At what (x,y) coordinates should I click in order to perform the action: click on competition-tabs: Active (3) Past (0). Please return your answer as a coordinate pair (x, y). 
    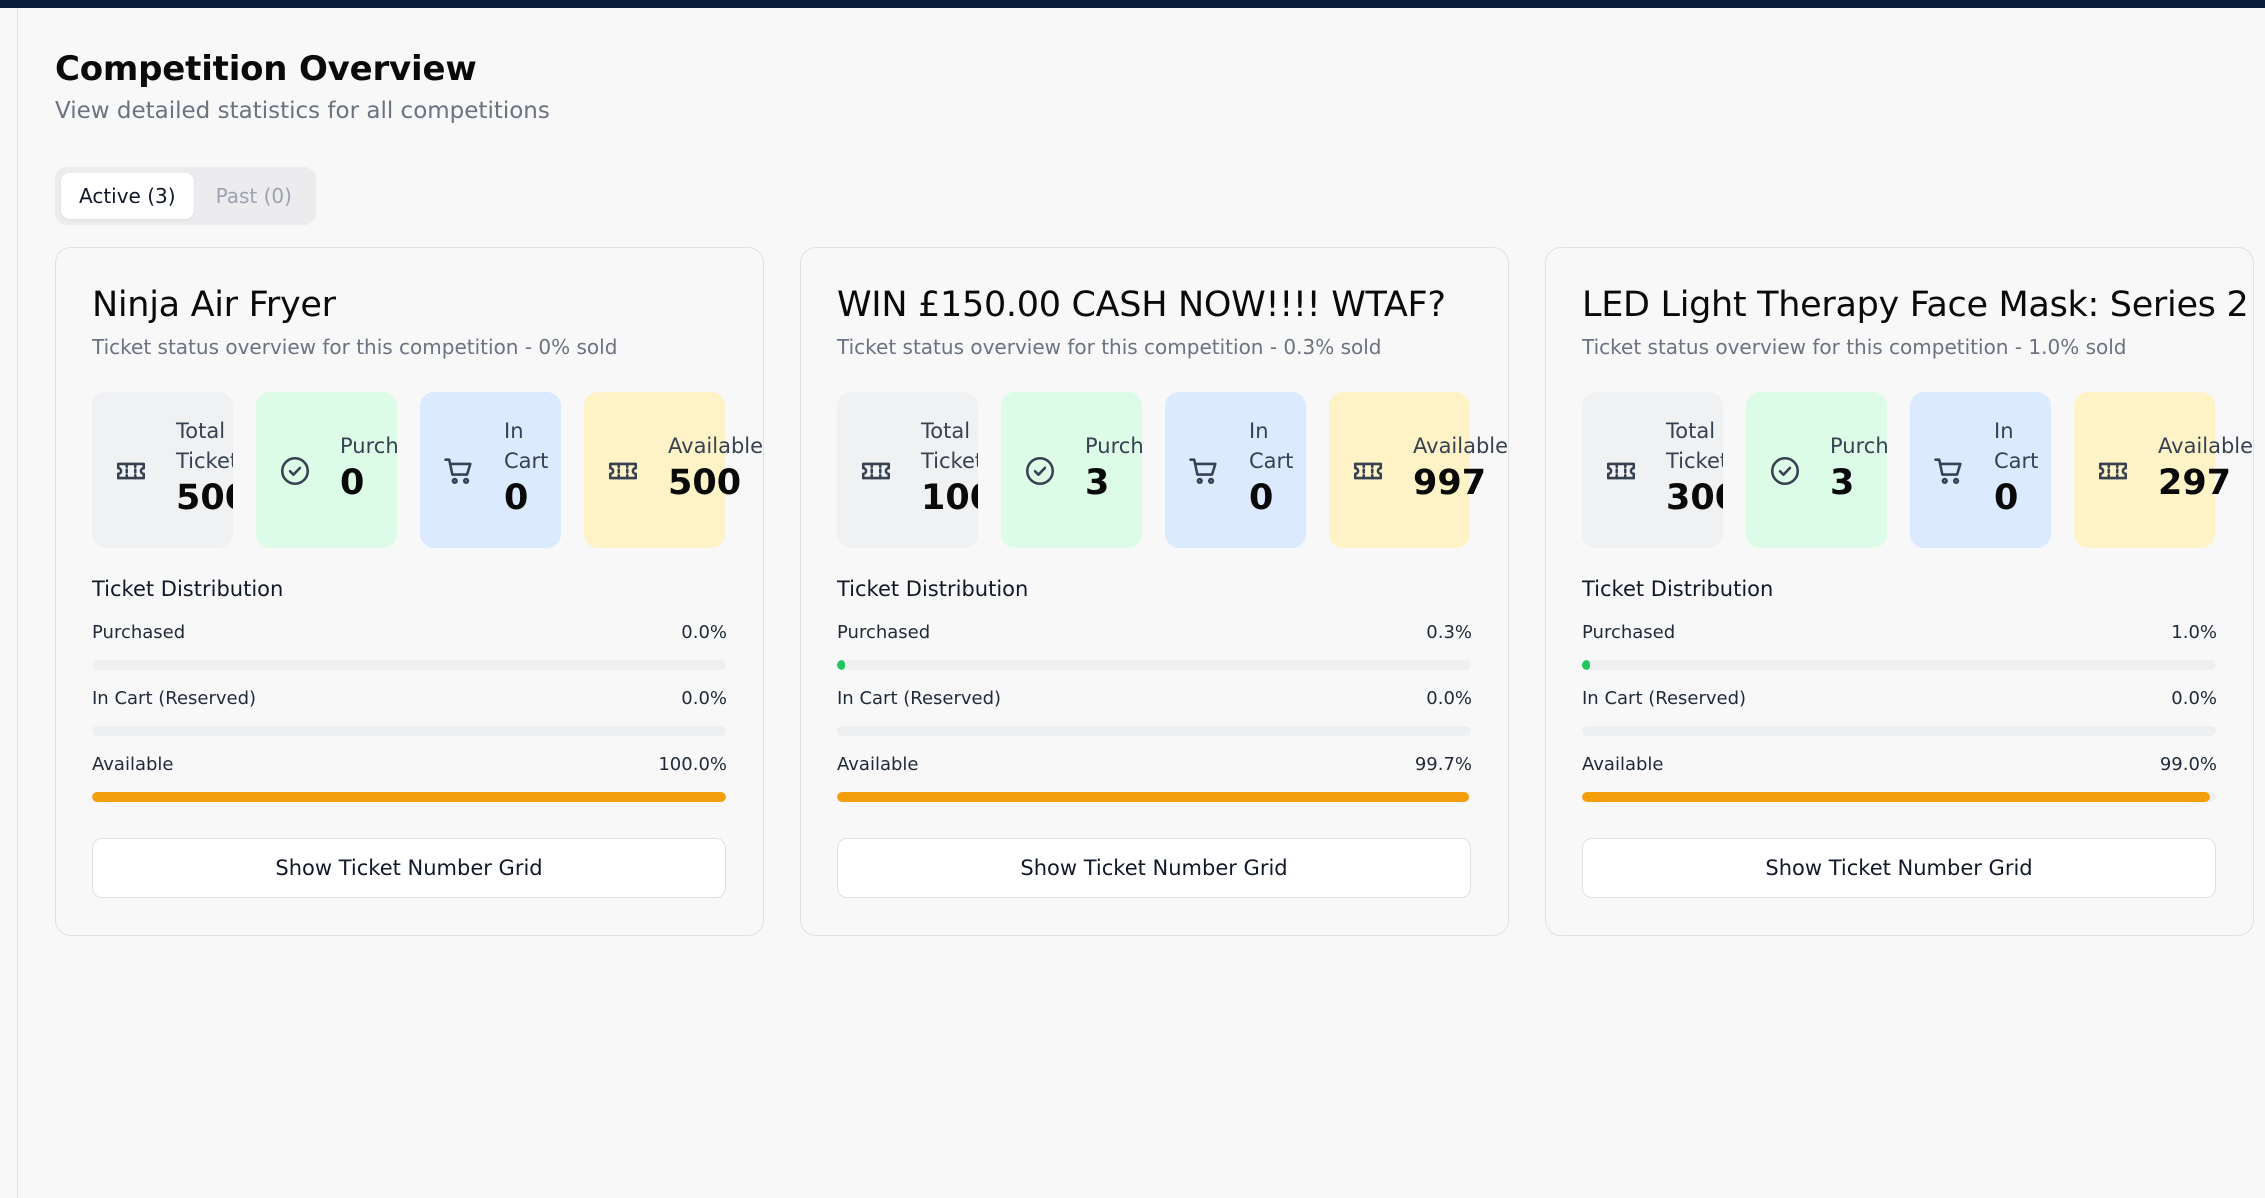
    Looking at the image, I should click on (185, 196).